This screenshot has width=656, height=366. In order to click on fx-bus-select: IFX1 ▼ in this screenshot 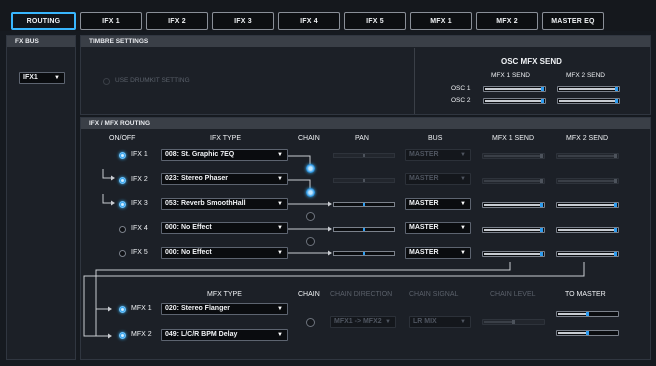, I will do `click(42, 78)`.